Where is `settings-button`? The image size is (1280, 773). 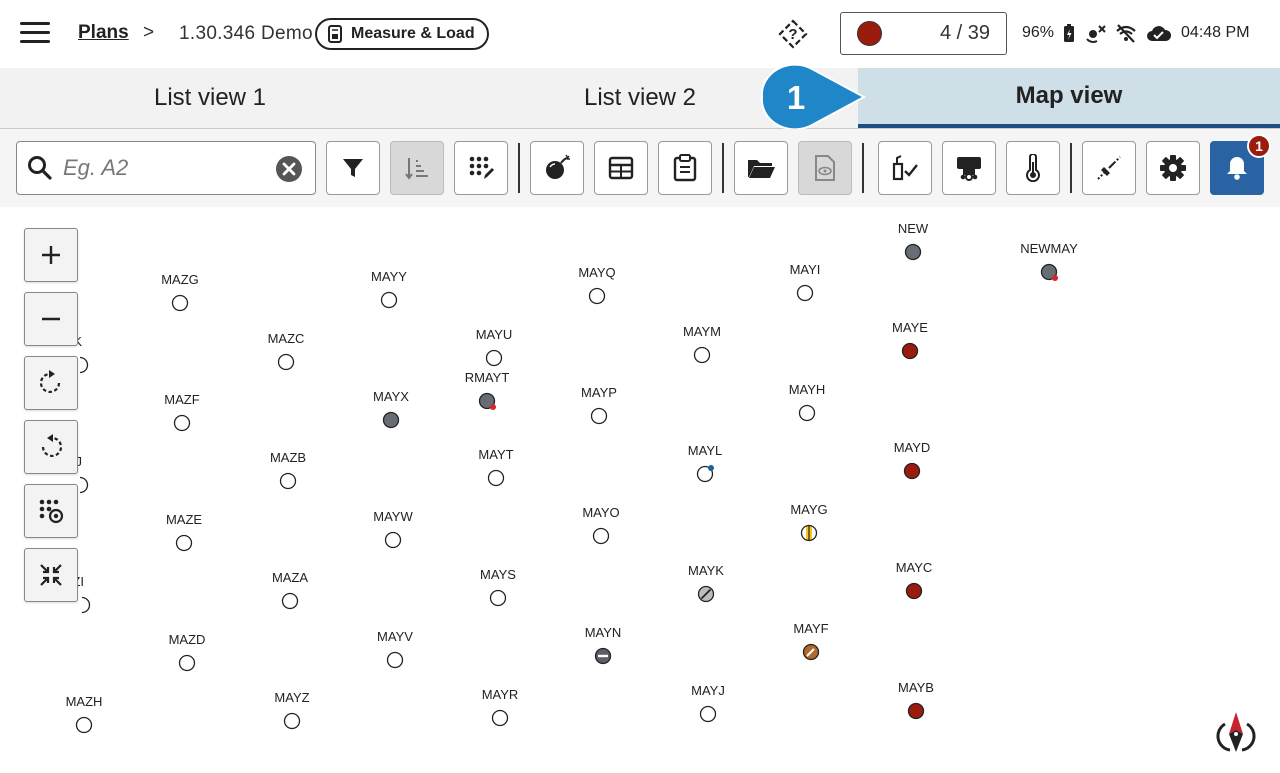
settings-button is located at coordinates (1173, 168).